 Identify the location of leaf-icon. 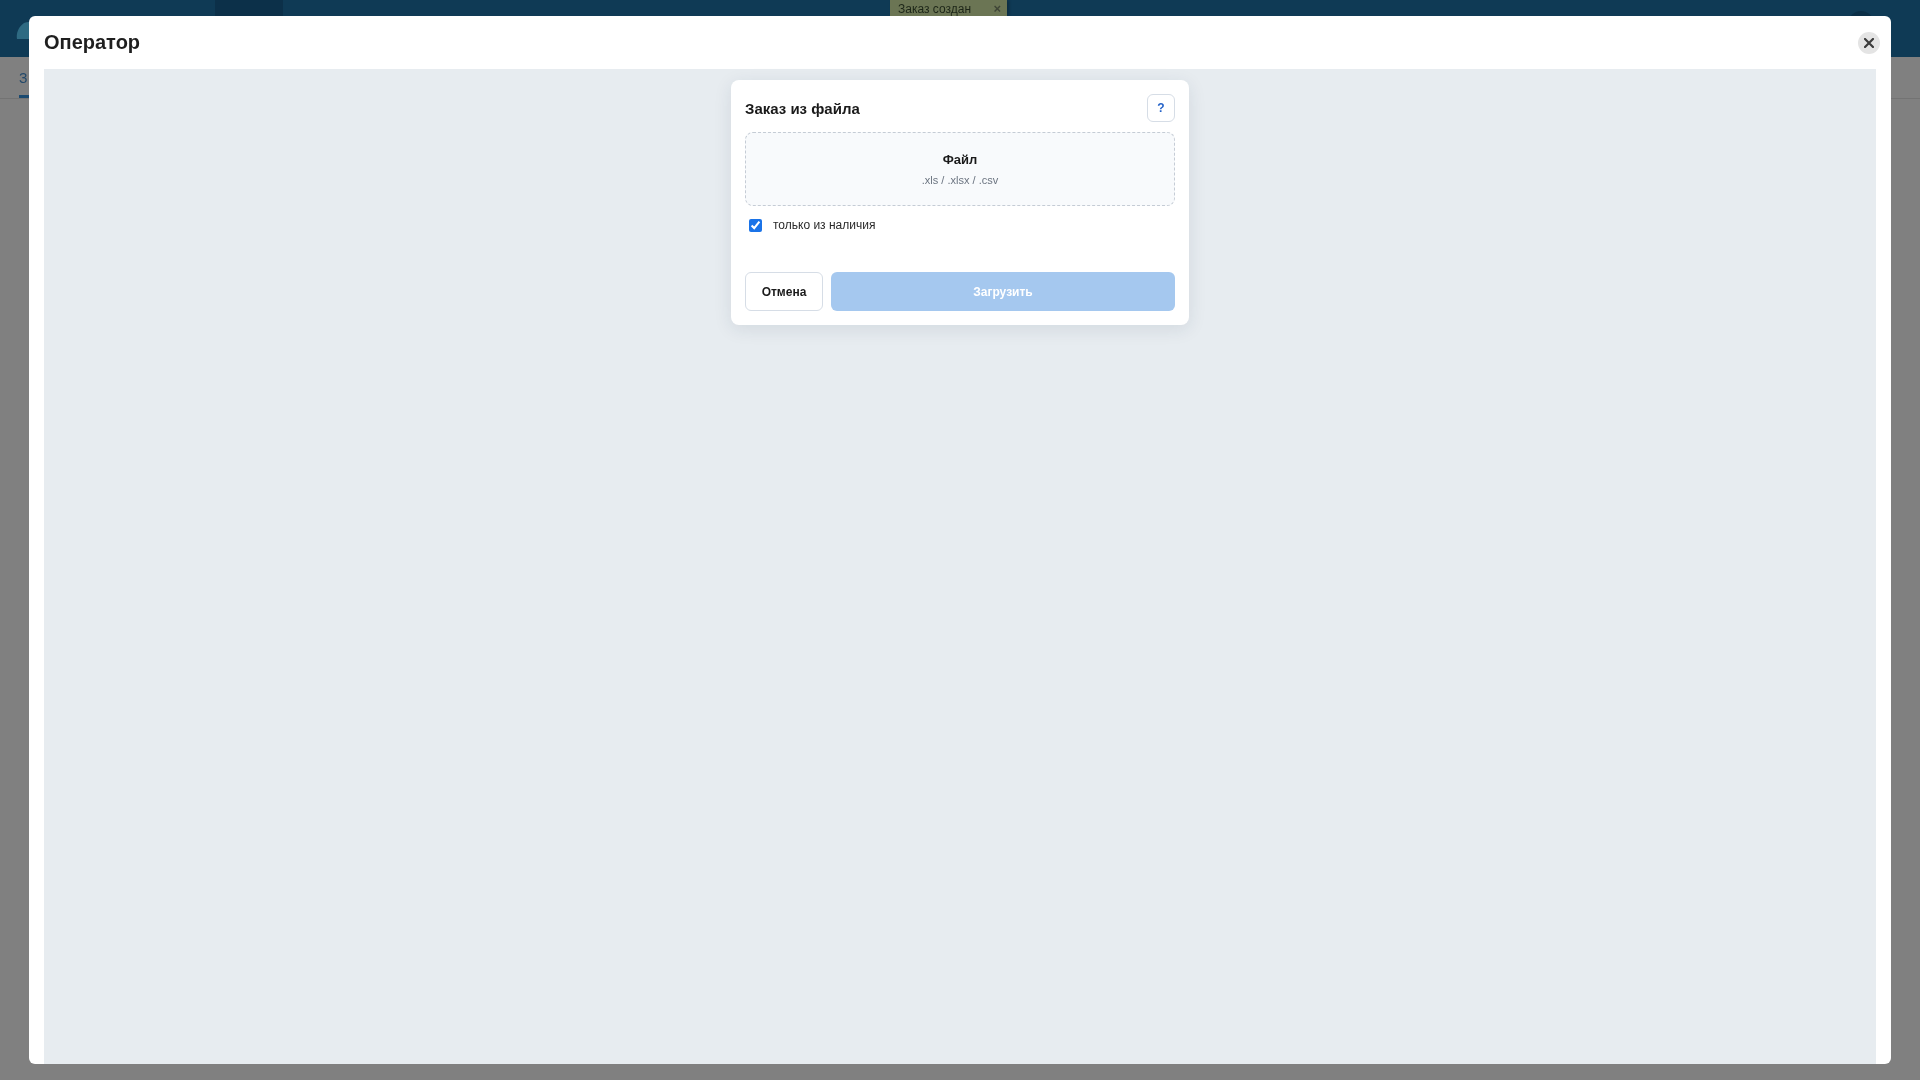
(22, 30).